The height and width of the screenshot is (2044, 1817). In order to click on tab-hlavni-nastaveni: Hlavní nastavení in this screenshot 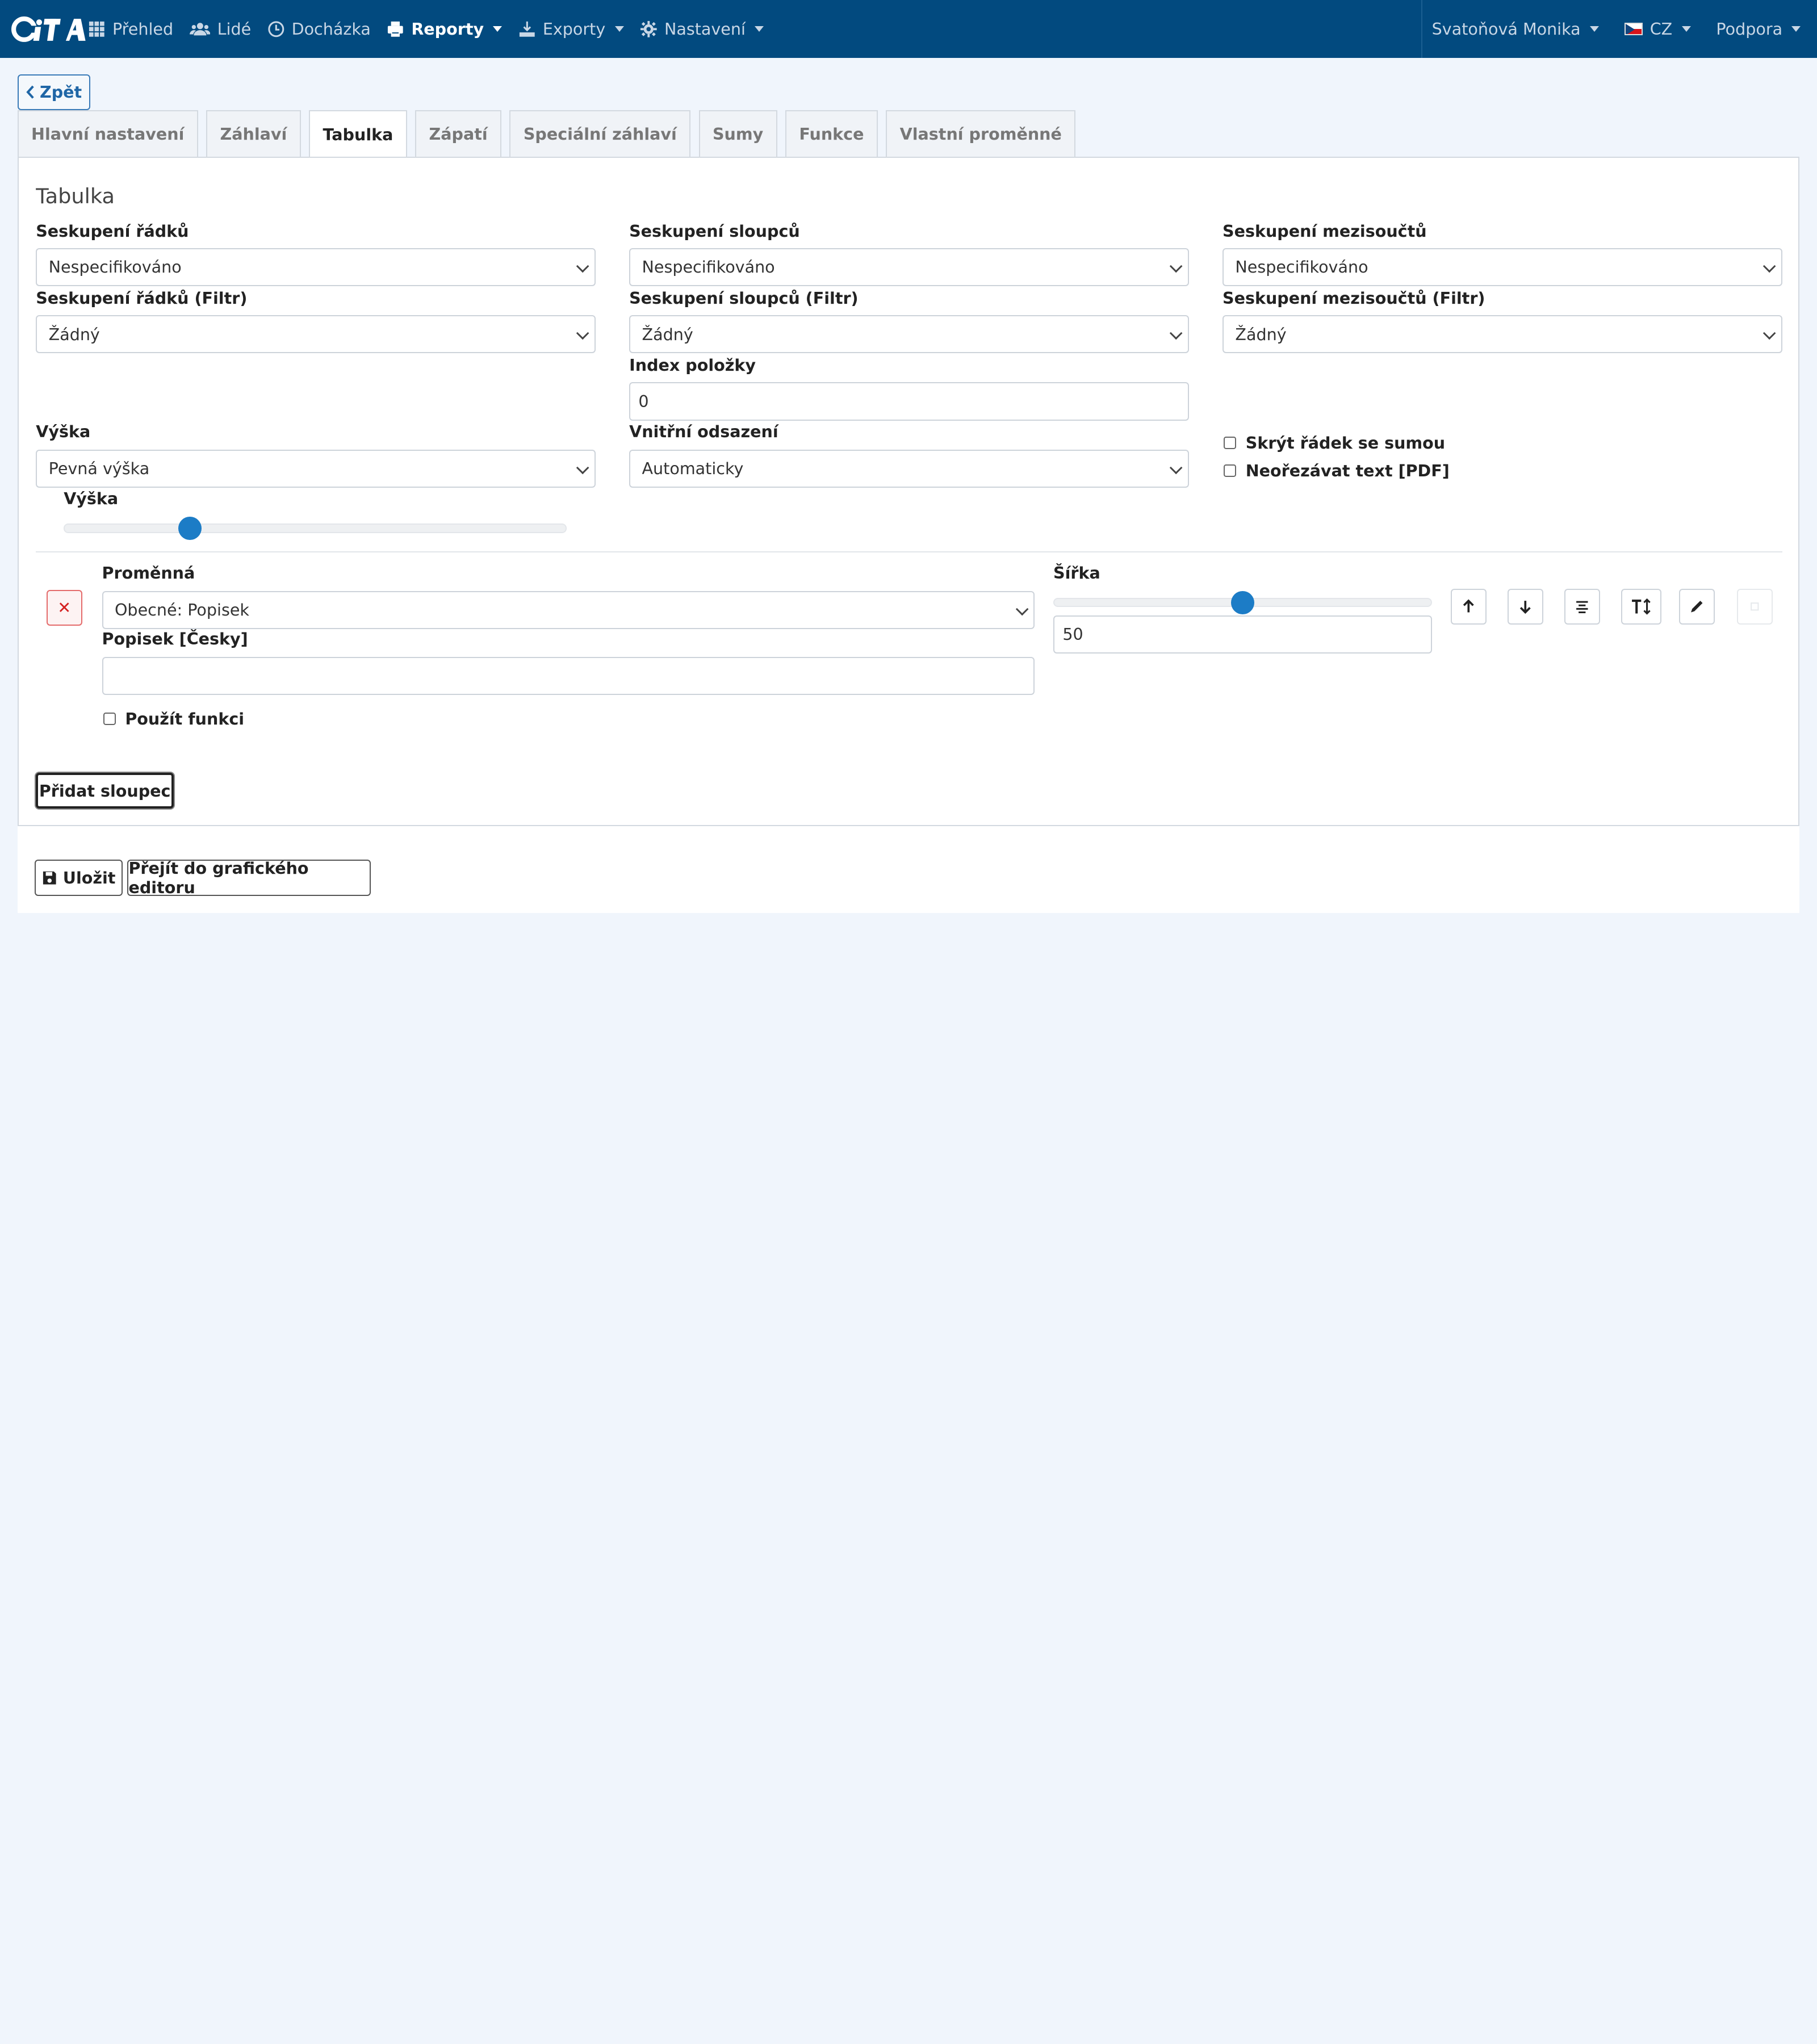, I will do `click(107, 133)`.